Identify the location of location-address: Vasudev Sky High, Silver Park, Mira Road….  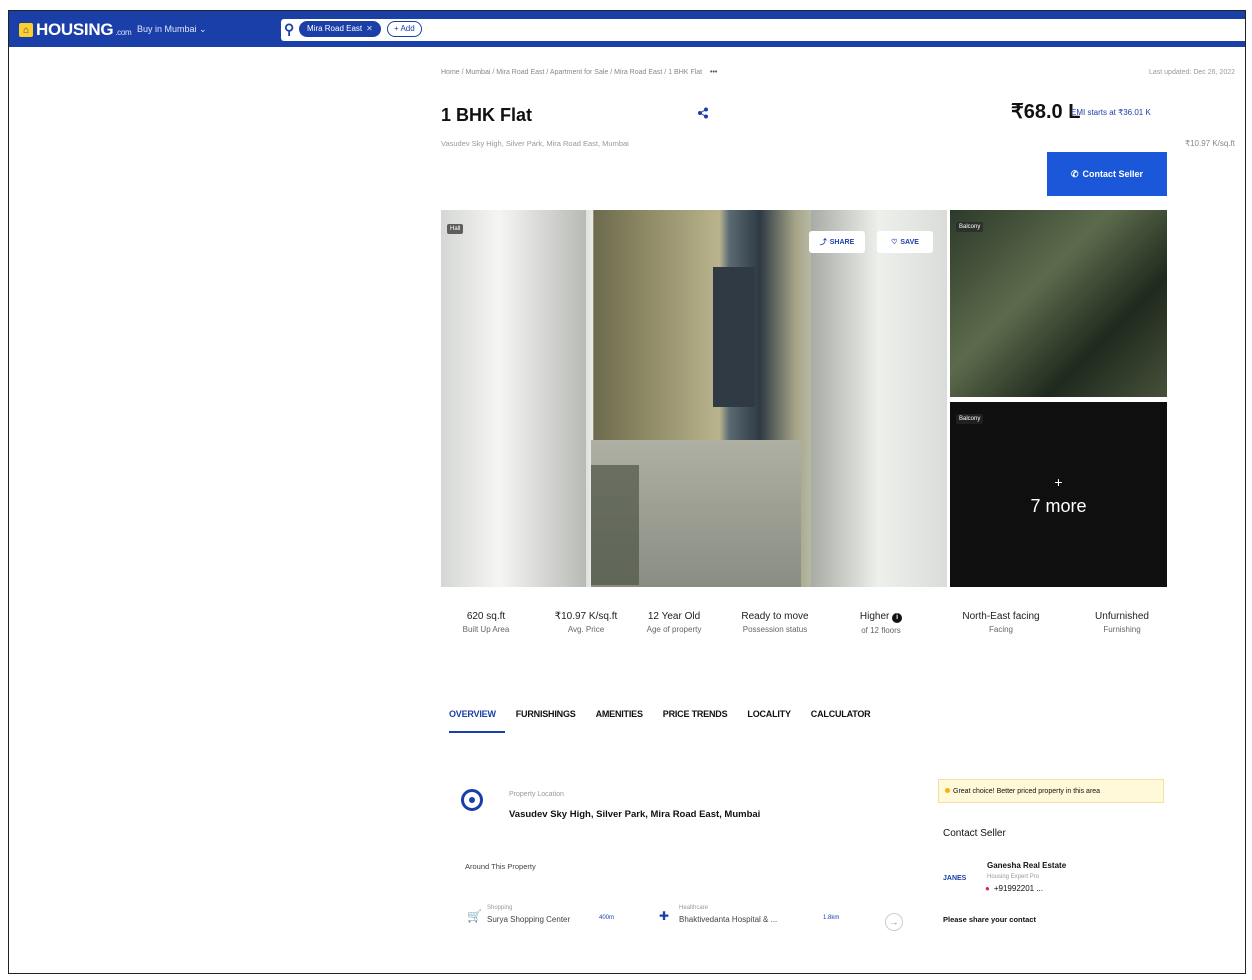
(635, 814).